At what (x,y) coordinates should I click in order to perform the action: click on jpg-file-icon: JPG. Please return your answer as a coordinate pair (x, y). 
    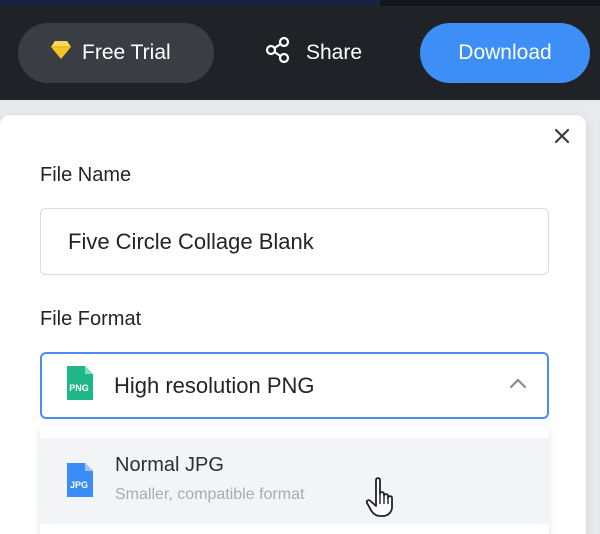
    Looking at the image, I should click on (79, 482).